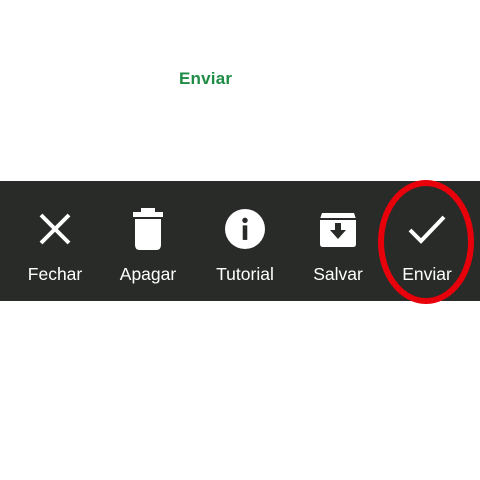 This screenshot has height=480, width=480. What do you see at coordinates (55, 274) in the screenshot?
I see `fechar-label: Fechar` at bounding box center [55, 274].